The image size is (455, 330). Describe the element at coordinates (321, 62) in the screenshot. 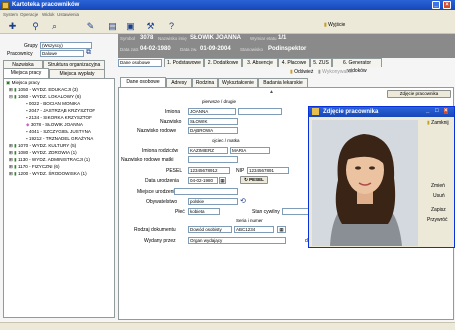

I see `tab-zus: 5. ZUS` at that location.